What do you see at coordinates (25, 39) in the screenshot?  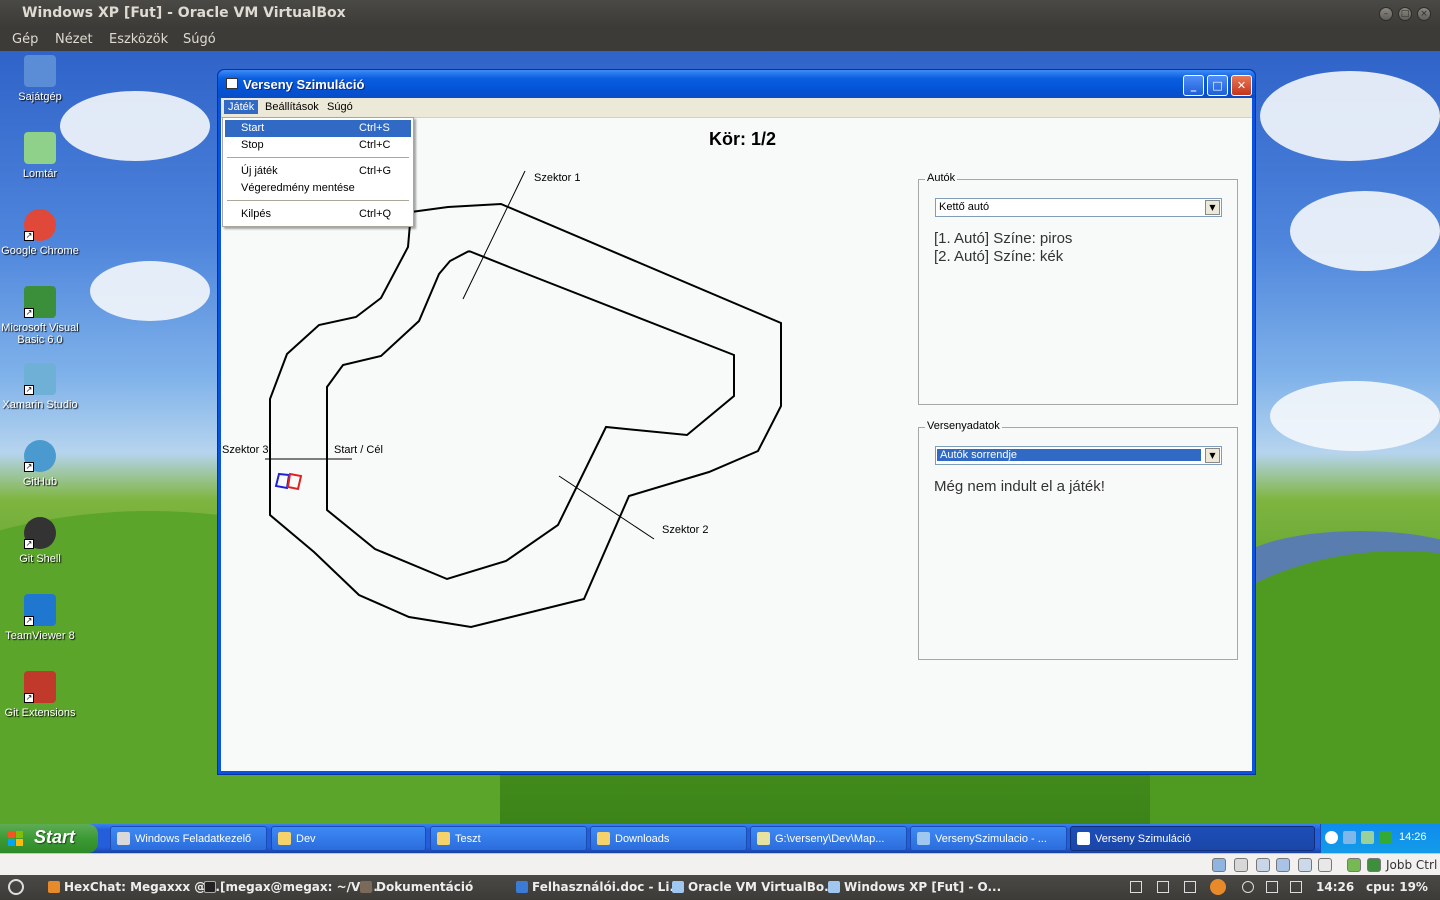 I see `host-menu-gep: Gép` at bounding box center [25, 39].